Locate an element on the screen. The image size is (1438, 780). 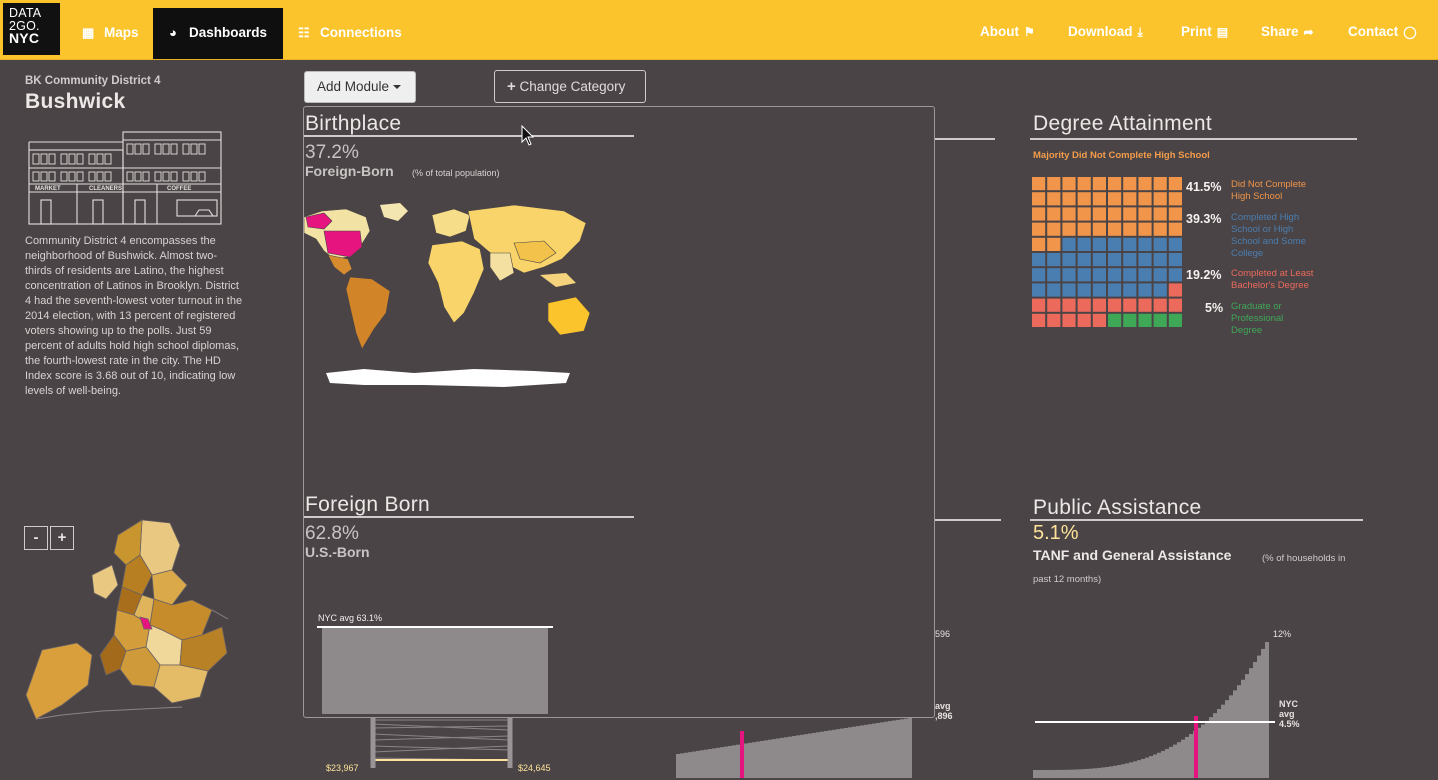
foreign-born-label: U.S.-Born is located at coordinates (337, 552).